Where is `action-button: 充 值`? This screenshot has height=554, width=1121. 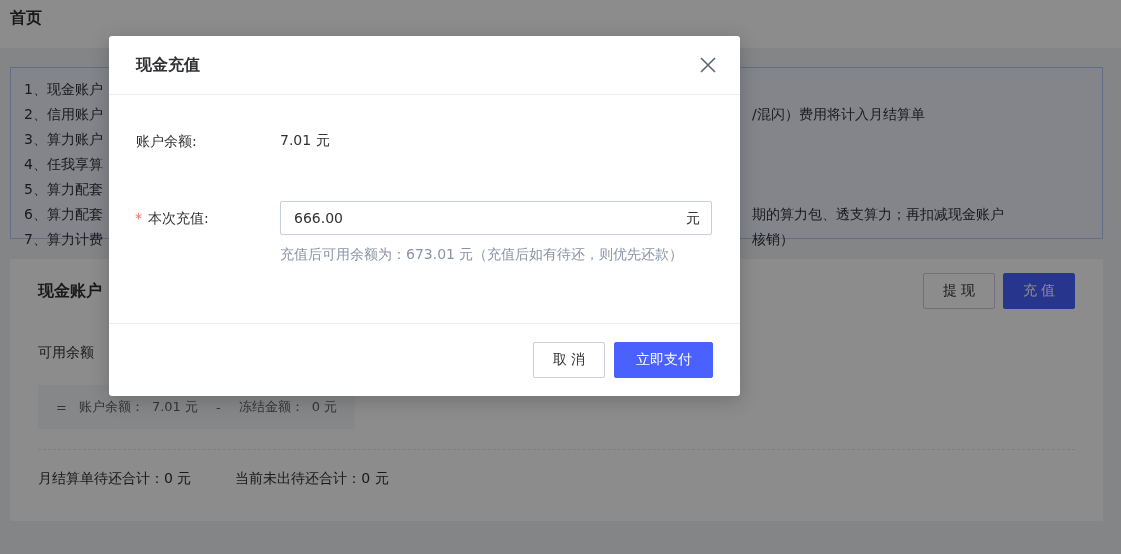
action-button: 充 值 is located at coordinates (1039, 291).